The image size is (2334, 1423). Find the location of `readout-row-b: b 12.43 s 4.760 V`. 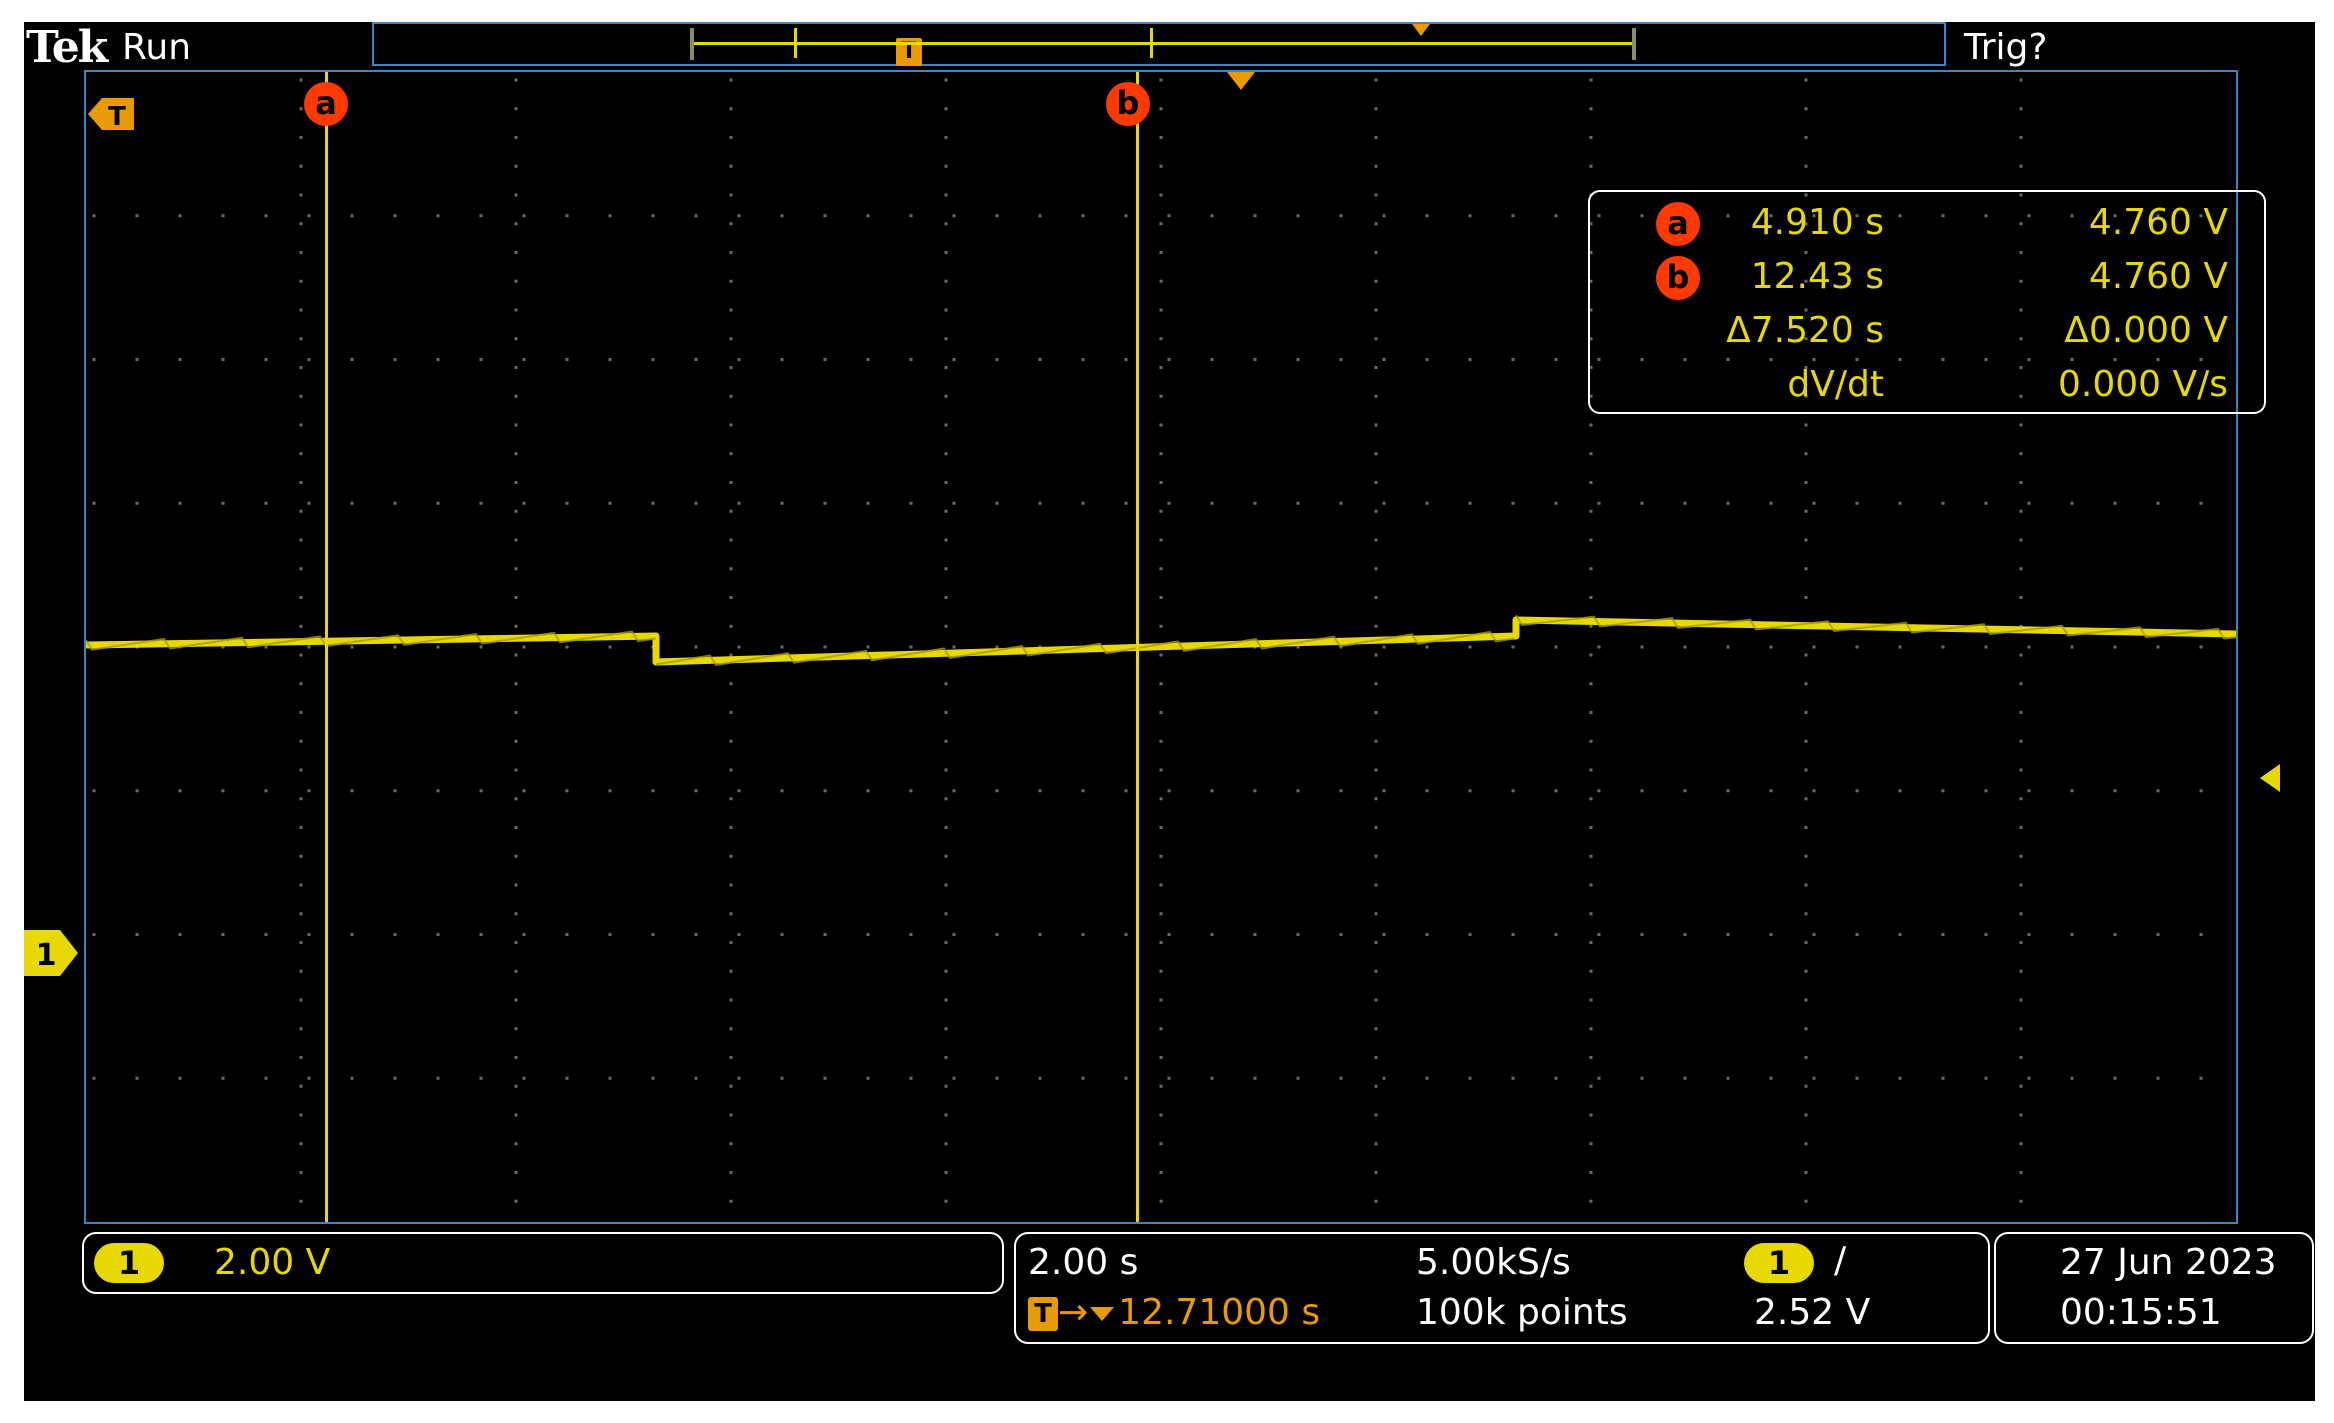

readout-row-b: b 12.43 s 4.760 V is located at coordinates (1927, 277).